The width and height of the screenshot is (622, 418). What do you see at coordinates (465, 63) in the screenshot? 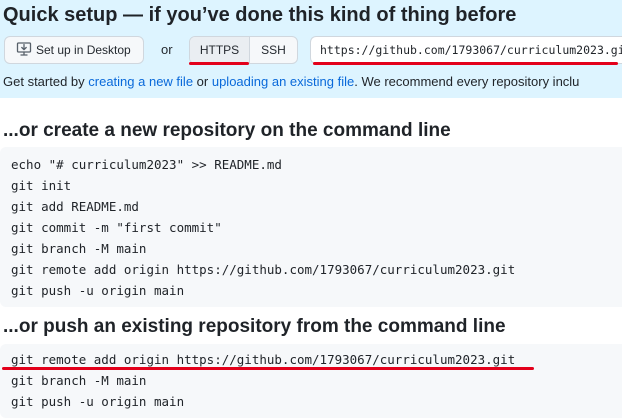
I see `url-annotation-underline` at bounding box center [465, 63].